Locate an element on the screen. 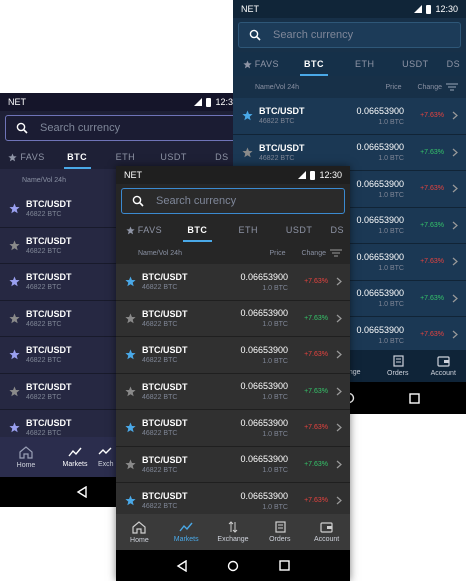 Image resolution: width=466 pixels, height=581 pixels. pair-info: BTC/USDT 46822 BTC is located at coordinates (178, 464).